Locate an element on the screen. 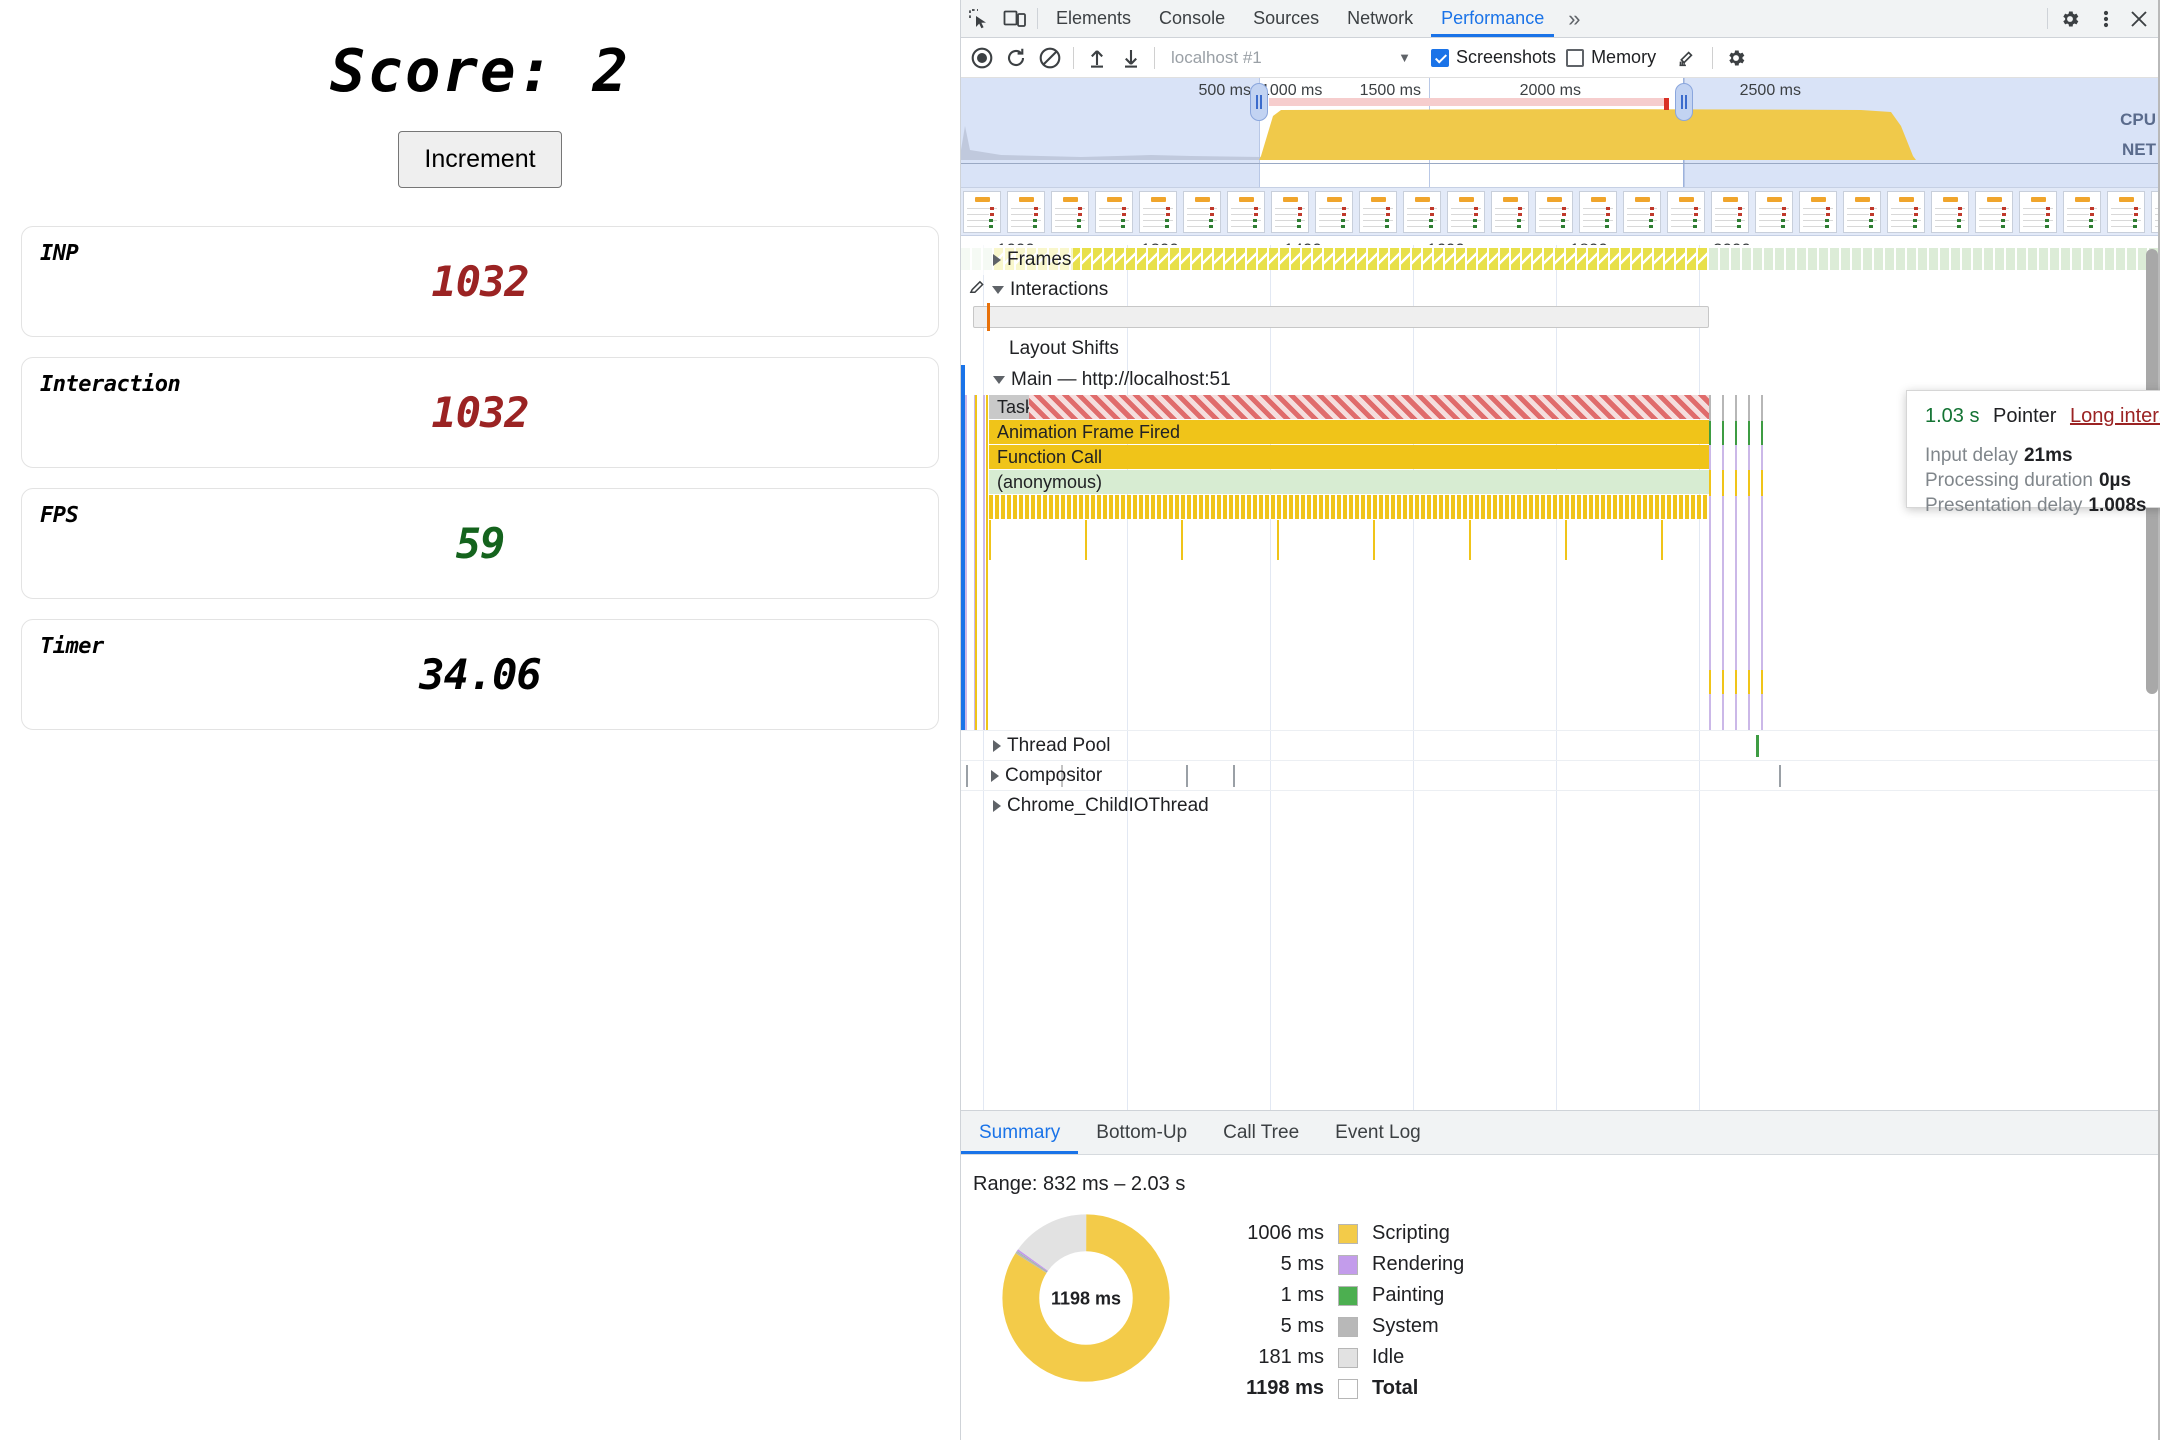 This screenshot has height=1440, width=2160. tab-sources: Sources is located at coordinates (1286, 18).